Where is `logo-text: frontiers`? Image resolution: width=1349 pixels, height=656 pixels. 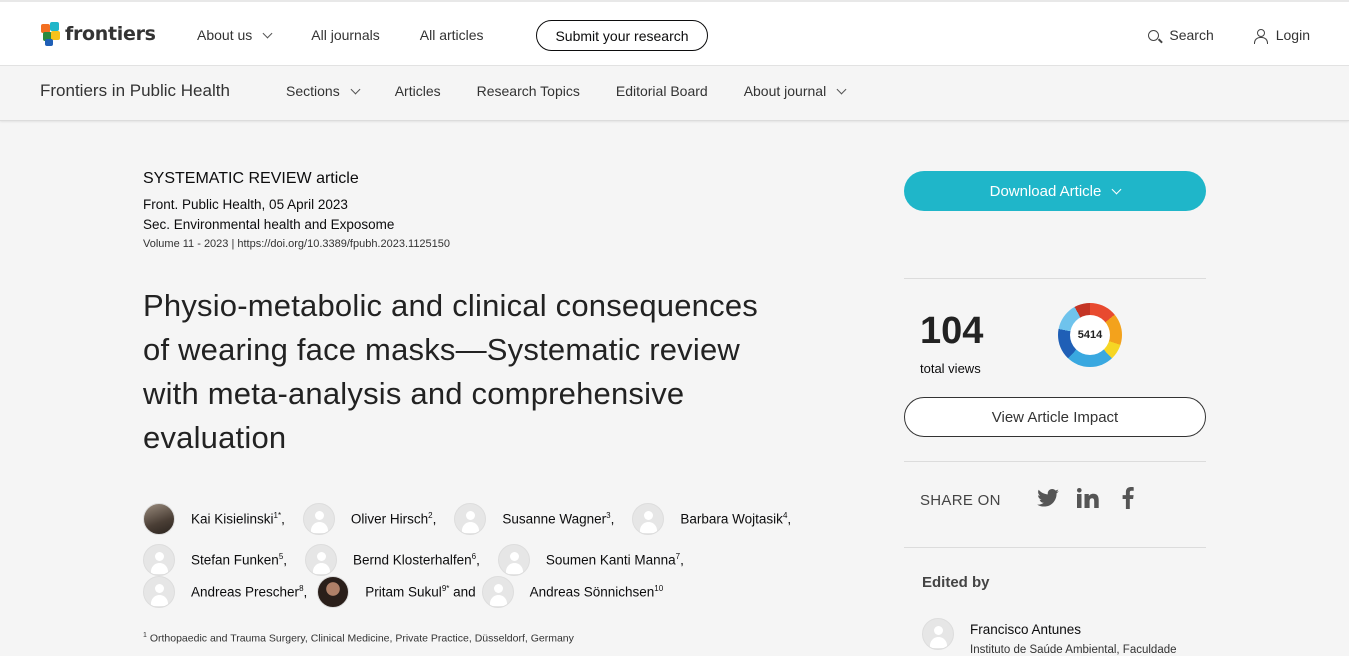
logo-text: frontiers is located at coordinates (110, 34).